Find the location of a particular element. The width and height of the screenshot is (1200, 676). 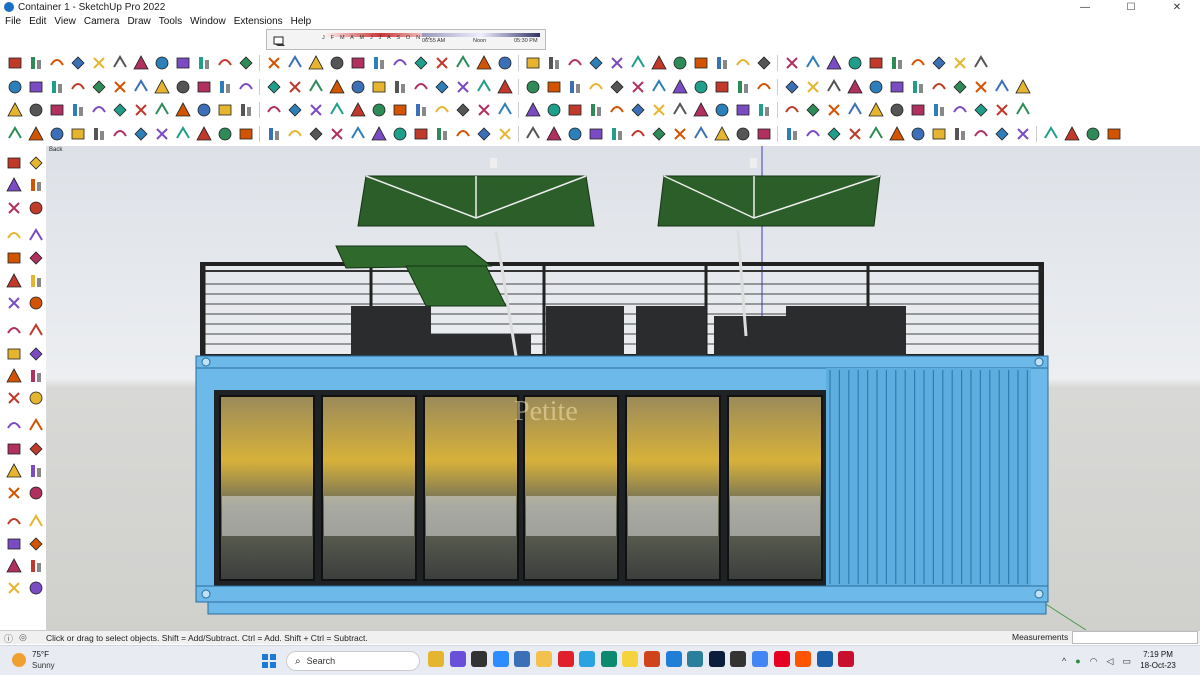

autocad-icon is located at coordinates (846, 659).